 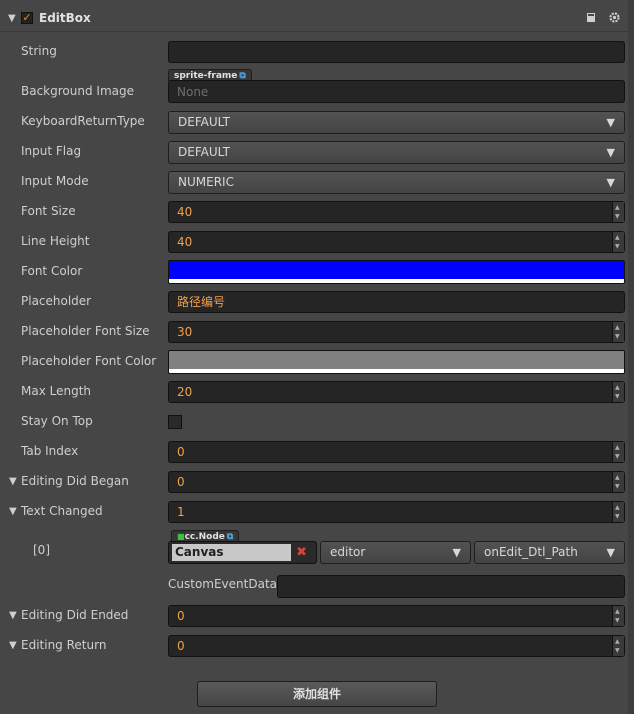 What do you see at coordinates (396, 302) in the screenshot?
I see `placeholder-input: 路径编号` at bounding box center [396, 302].